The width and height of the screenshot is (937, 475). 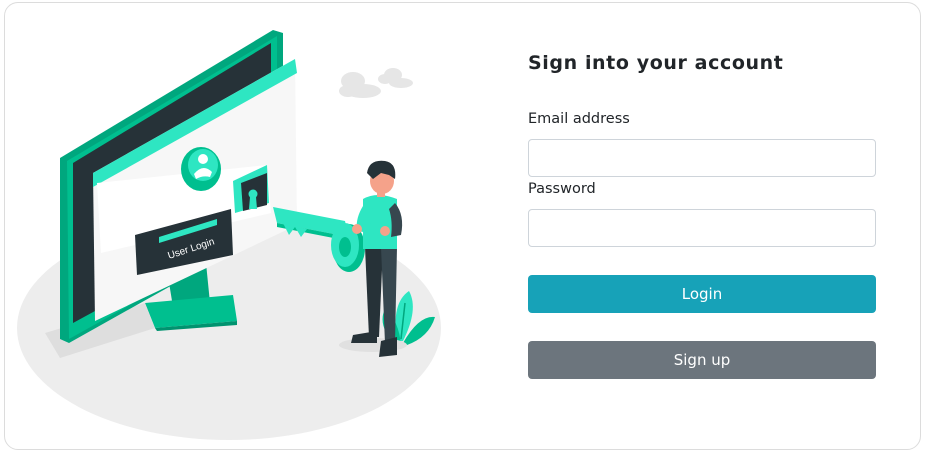 I want to click on signup-button: Sign up, so click(x=702, y=360).